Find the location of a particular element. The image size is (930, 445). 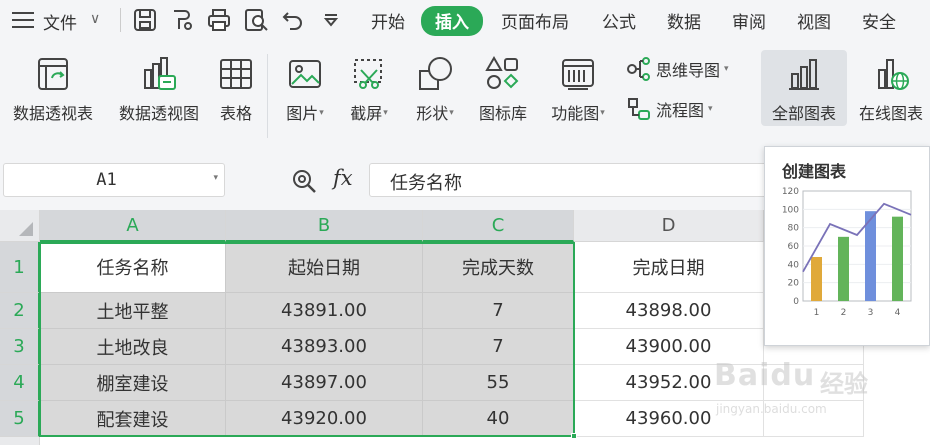

ribbon-separator is located at coordinates (267, 96).